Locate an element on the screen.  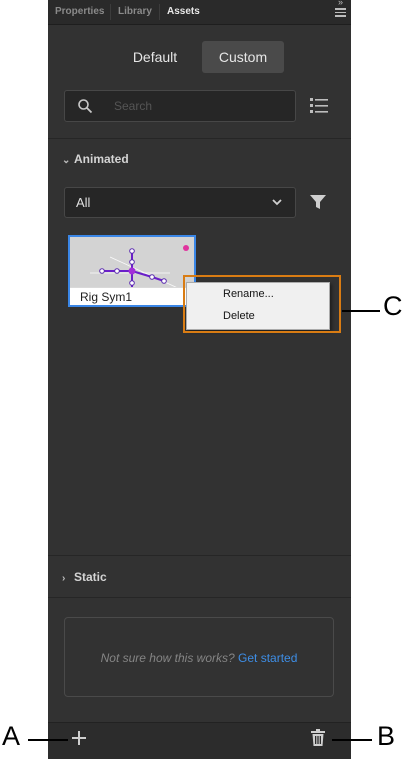
asset-tile-rig-sym1: Rig Sym1 is located at coordinates (132, 271).